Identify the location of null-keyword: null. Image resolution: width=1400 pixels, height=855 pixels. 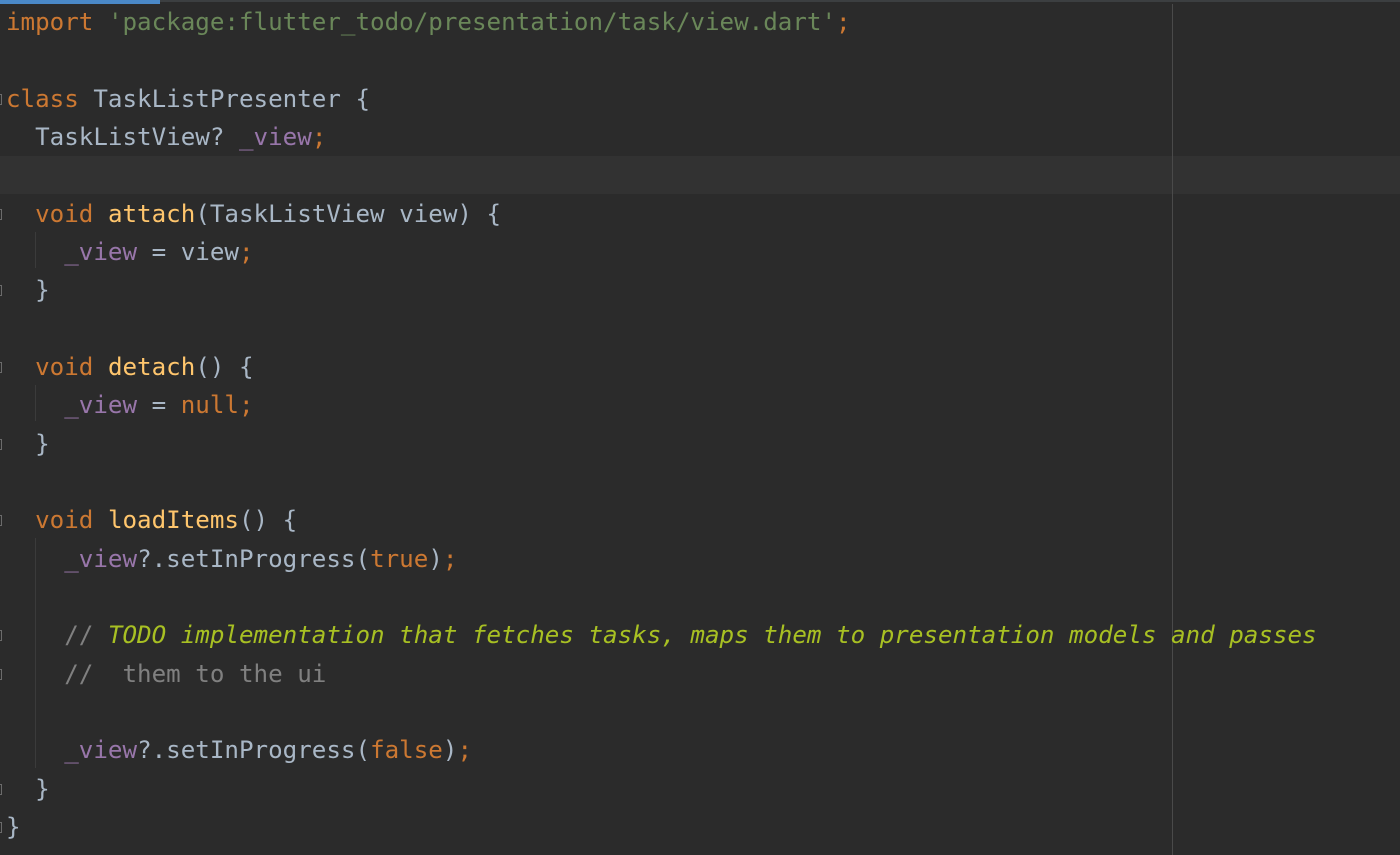
(209, 405).